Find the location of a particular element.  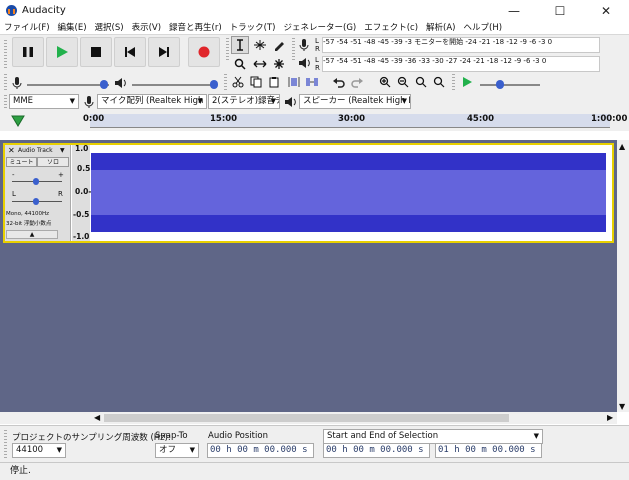

meter-grip is located at coordinates (293, 49).